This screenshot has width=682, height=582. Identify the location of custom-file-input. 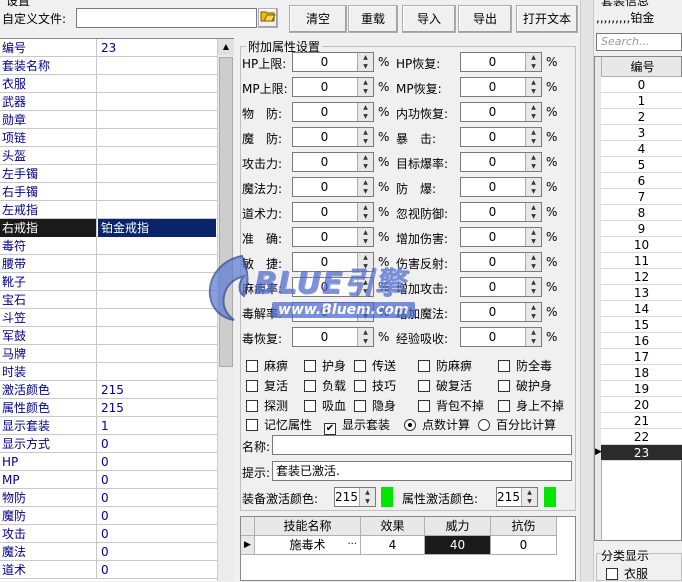
(166, 18).